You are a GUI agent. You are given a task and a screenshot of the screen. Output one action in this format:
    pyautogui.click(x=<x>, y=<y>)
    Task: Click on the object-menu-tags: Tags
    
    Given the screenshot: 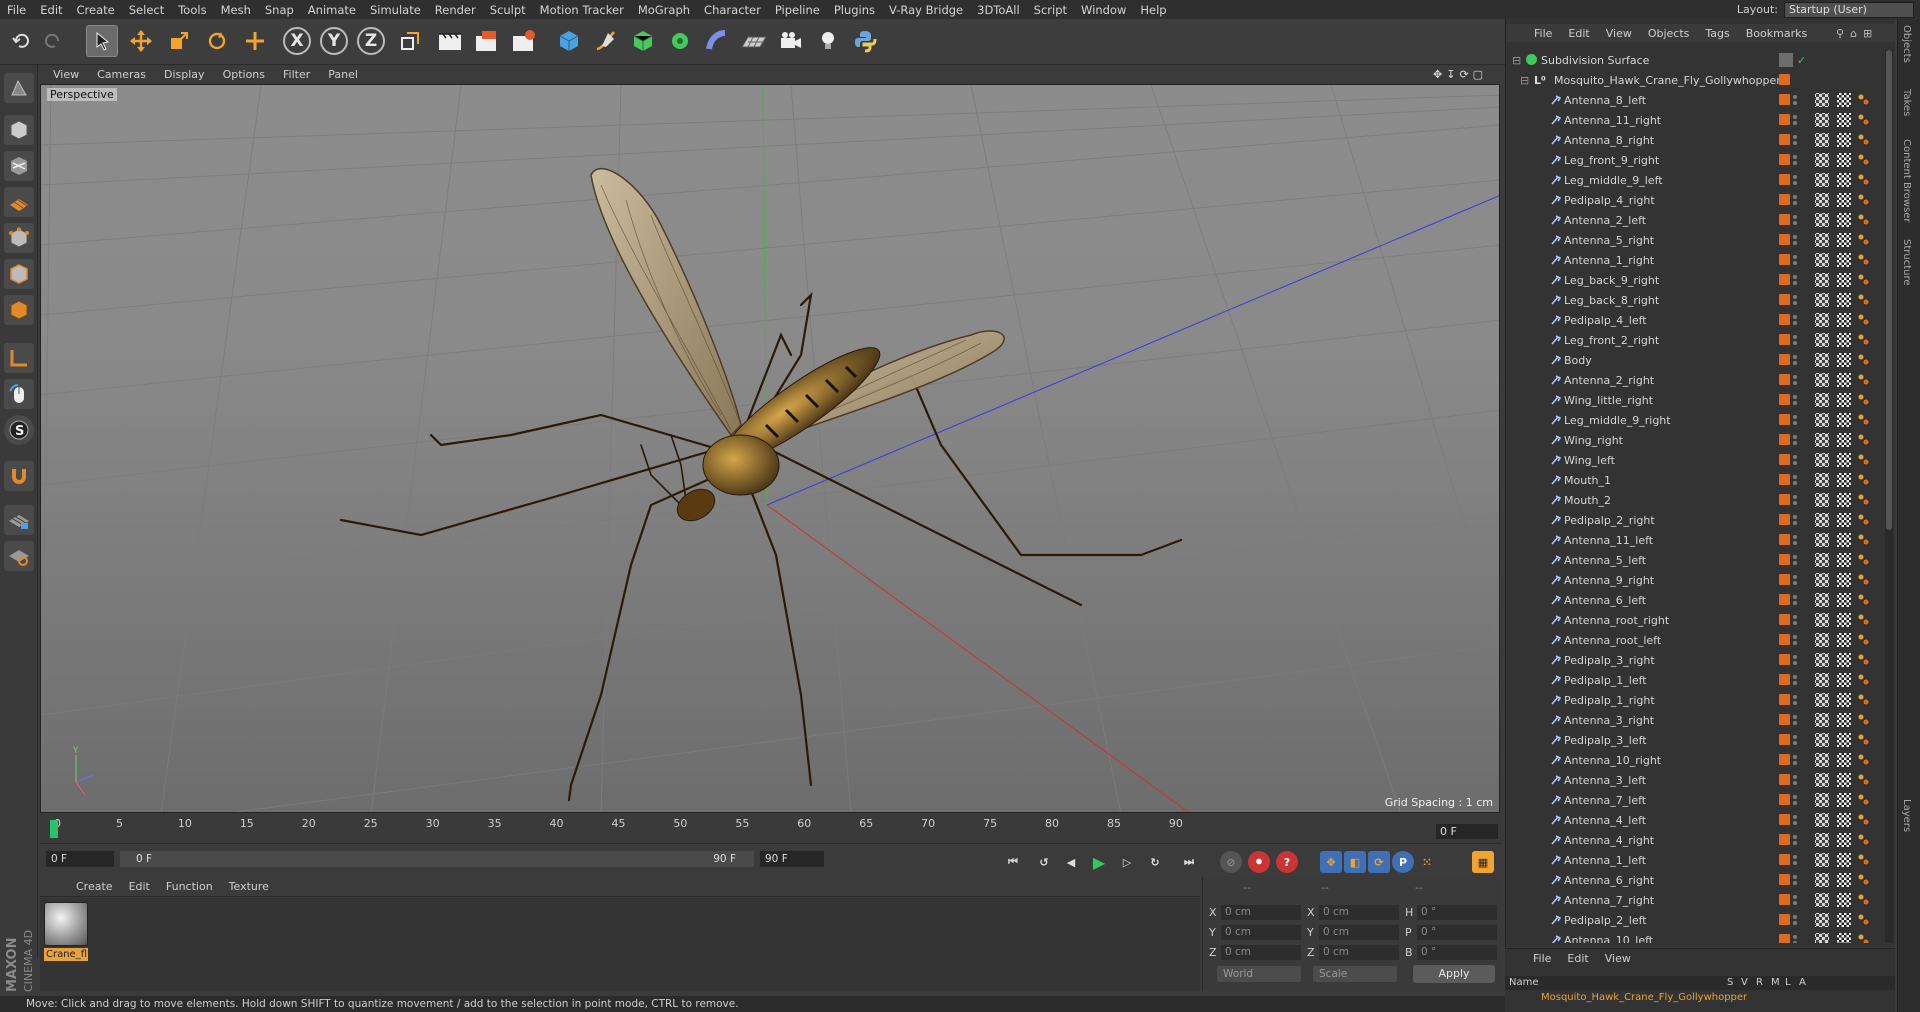 What is the action you would take?
    pyautogui.click(x=1717, y=33)
    